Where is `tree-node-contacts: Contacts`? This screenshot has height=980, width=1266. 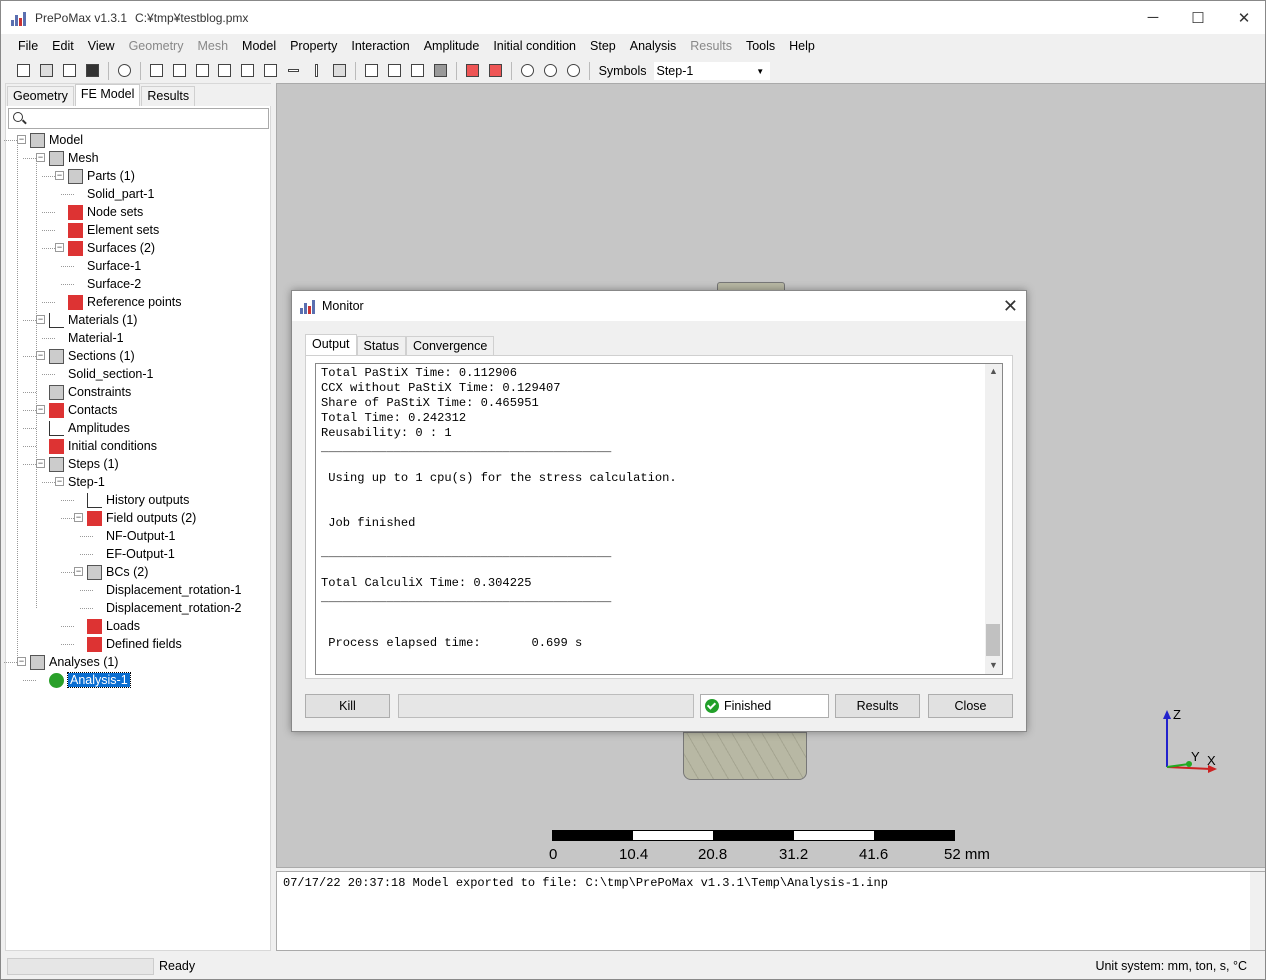 tree-node-contacts: Contacts is located at coordinates (83, 410).